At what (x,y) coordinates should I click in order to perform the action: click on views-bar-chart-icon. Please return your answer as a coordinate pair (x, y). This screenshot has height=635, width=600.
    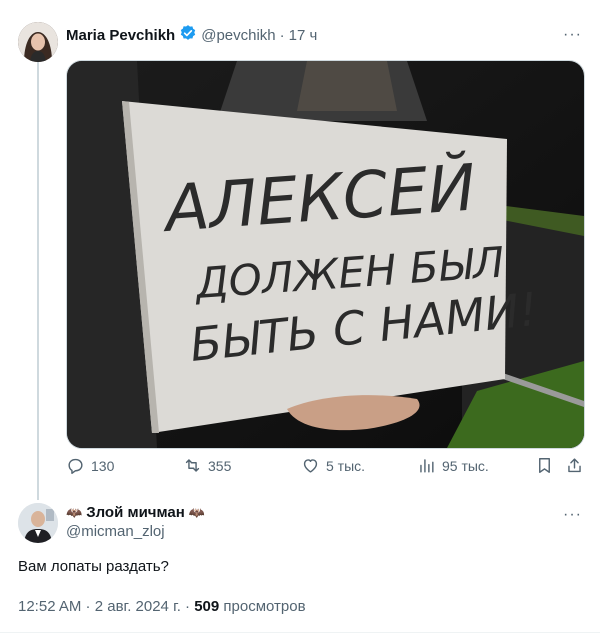
    Looking at the image, I should click on (427, 466).